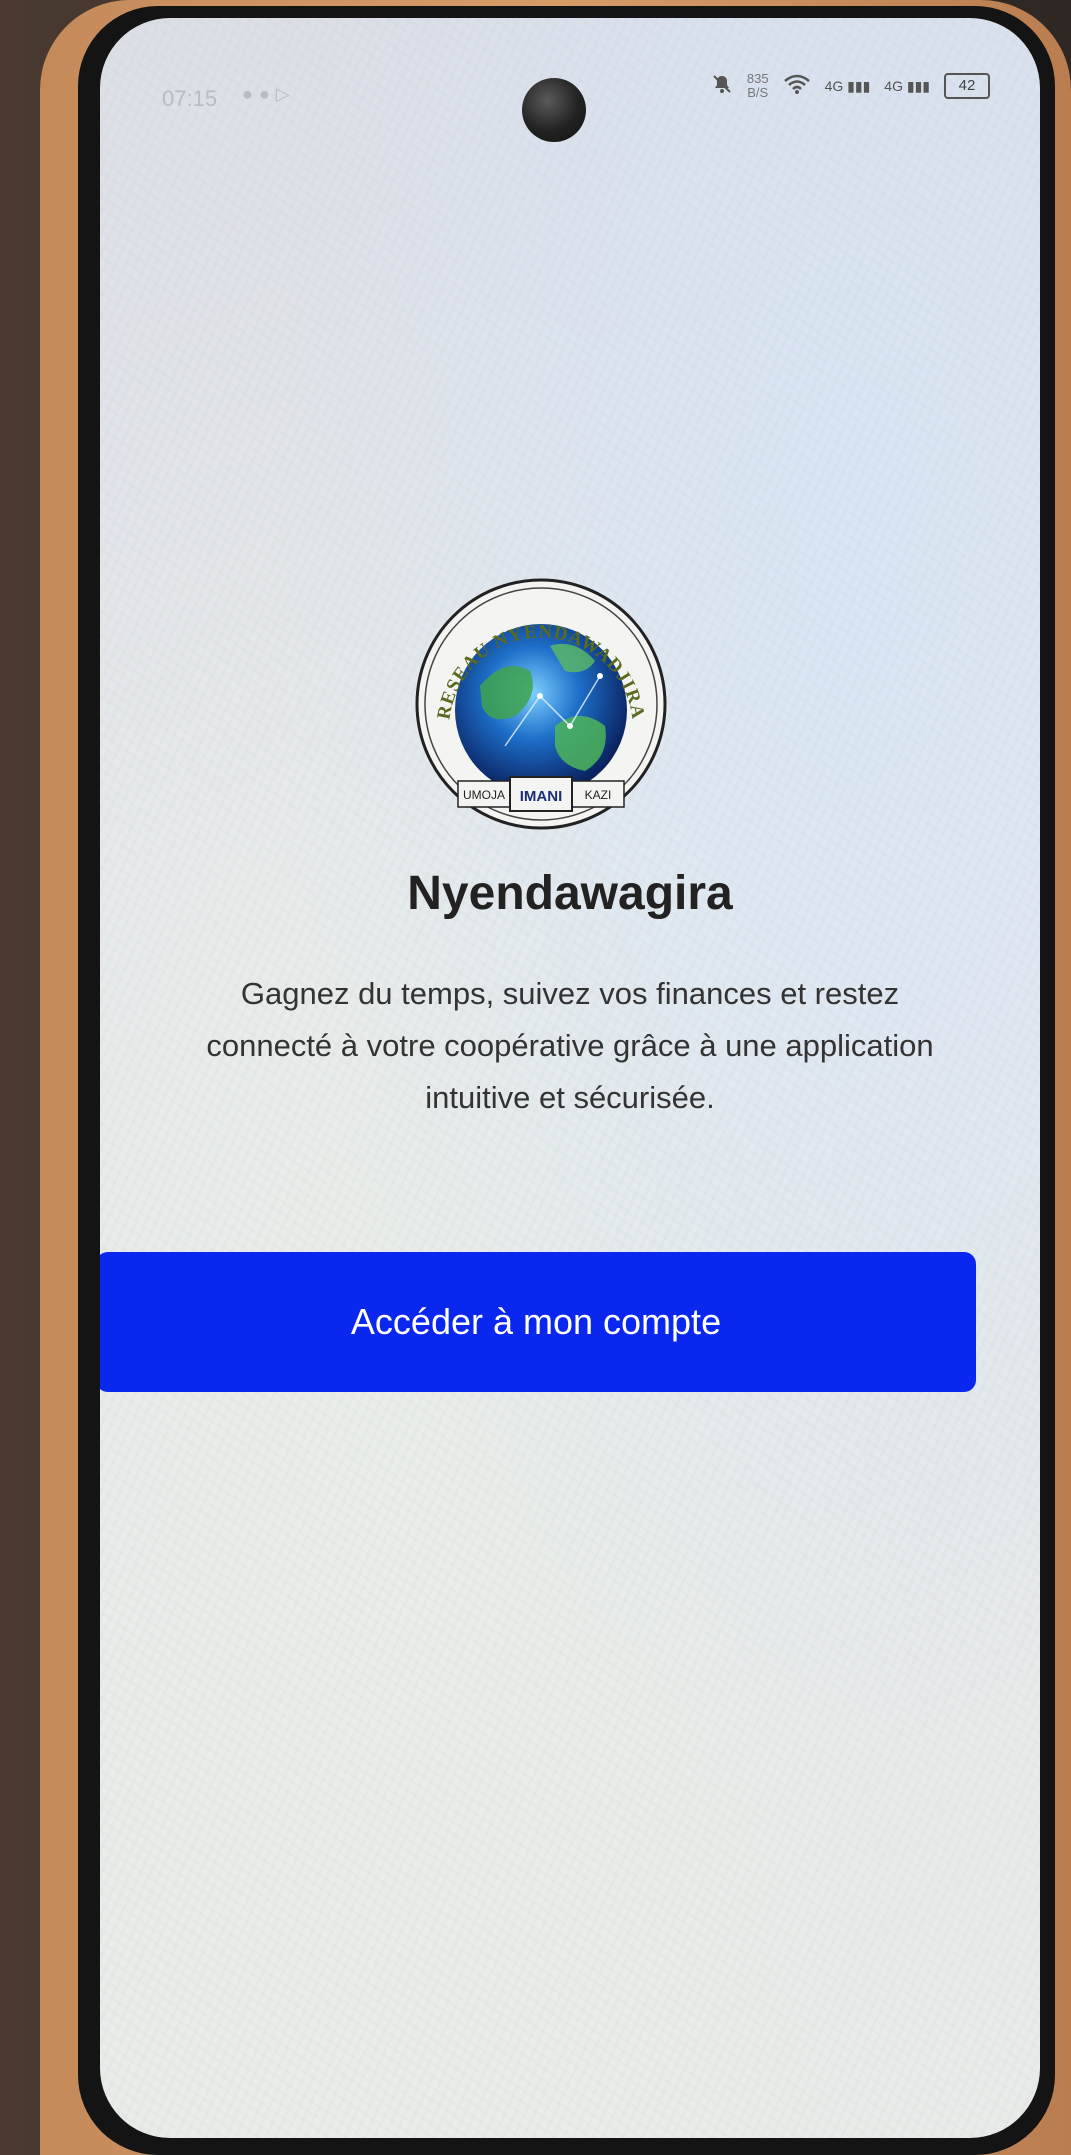 The image size is (1071, 2155). I want to click on notification-icons: ●●▷, so click(269, 94).